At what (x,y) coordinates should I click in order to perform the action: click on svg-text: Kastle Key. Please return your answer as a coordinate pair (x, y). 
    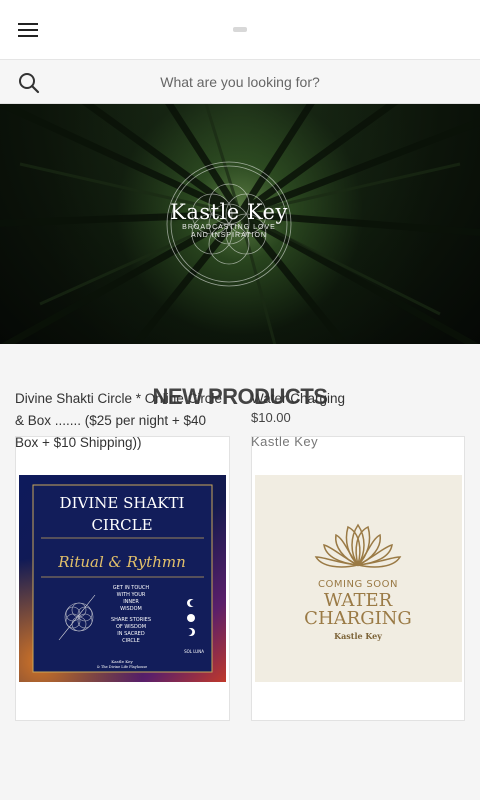
    Looking at the image, I should click on (122, 661).